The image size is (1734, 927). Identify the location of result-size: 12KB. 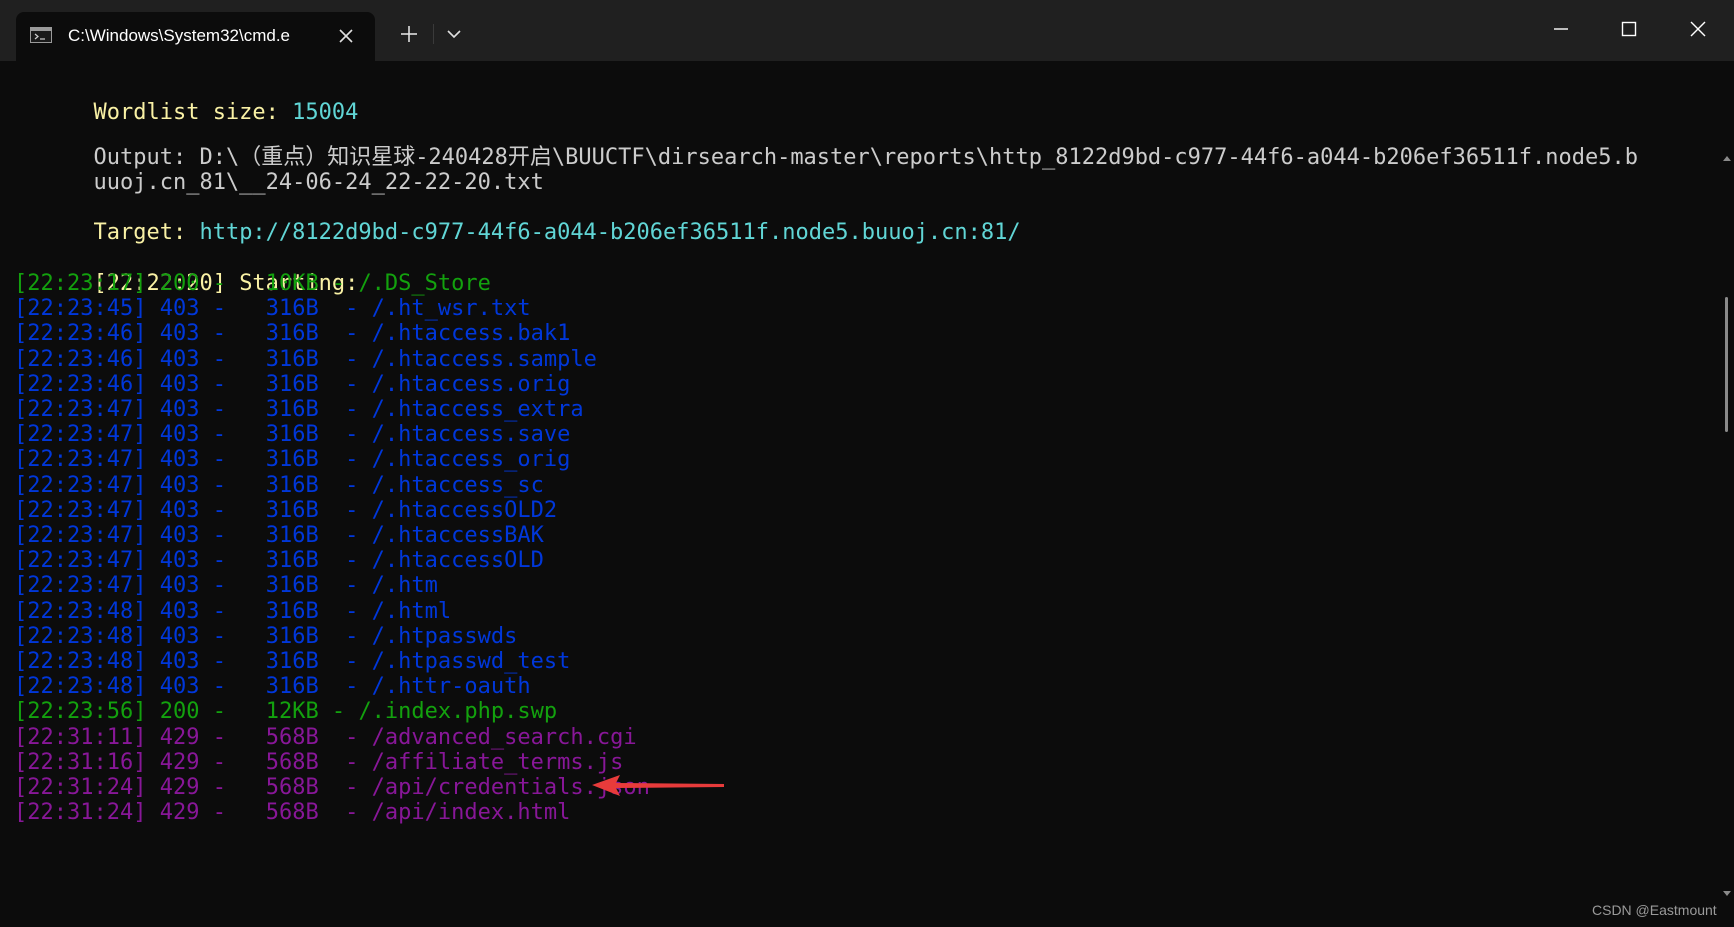
(292, 712).